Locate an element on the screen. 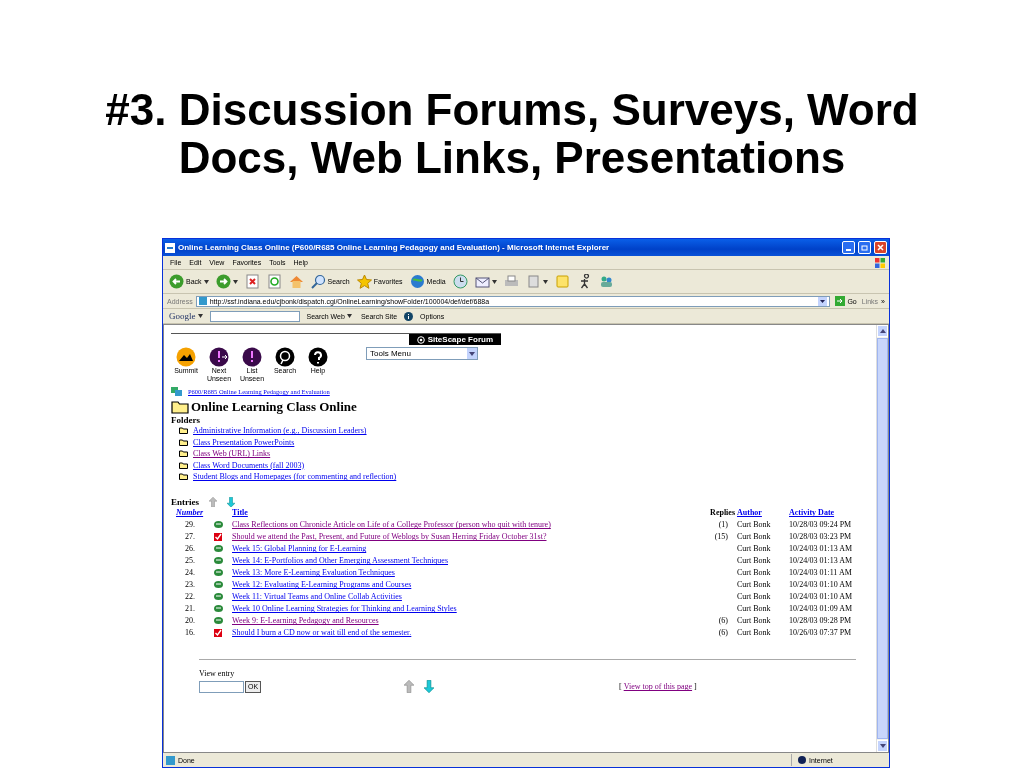  mail-button is located at coordinates (485, 281).